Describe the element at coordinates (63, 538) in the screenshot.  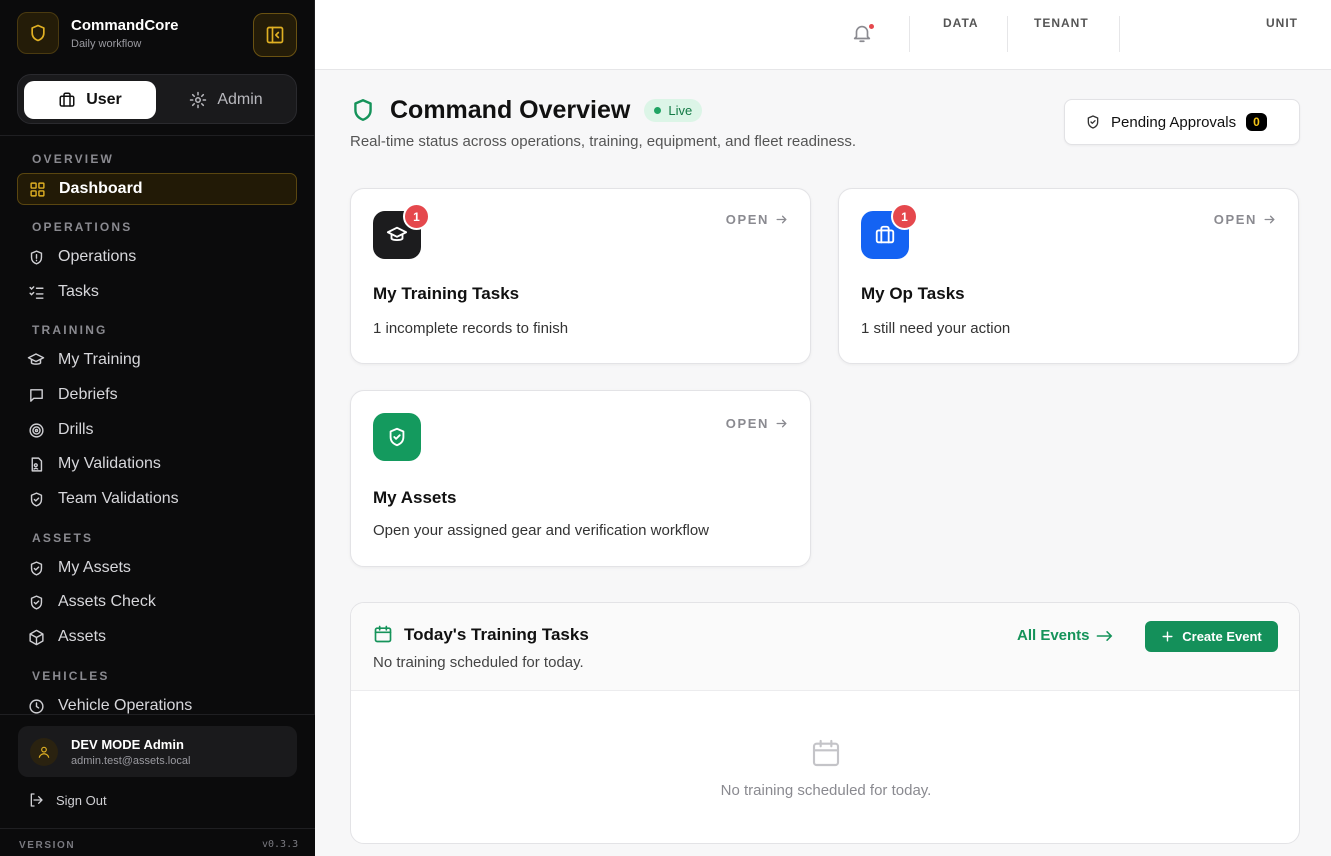
I see `nav-section-assets: ASSETS` at that location.